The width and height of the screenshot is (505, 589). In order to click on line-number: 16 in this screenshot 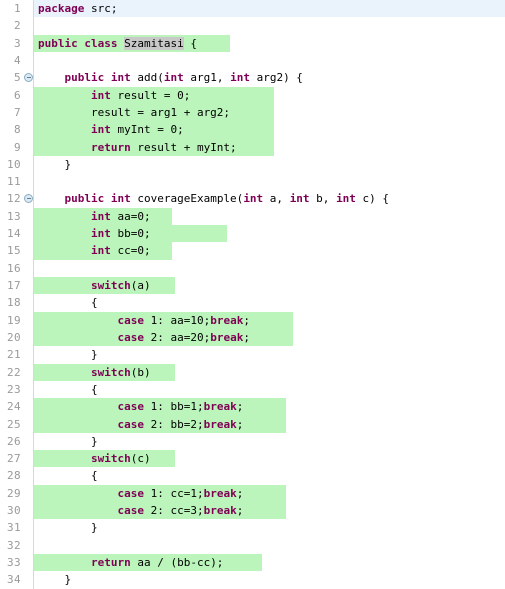, I will do `click(13, 268)`.